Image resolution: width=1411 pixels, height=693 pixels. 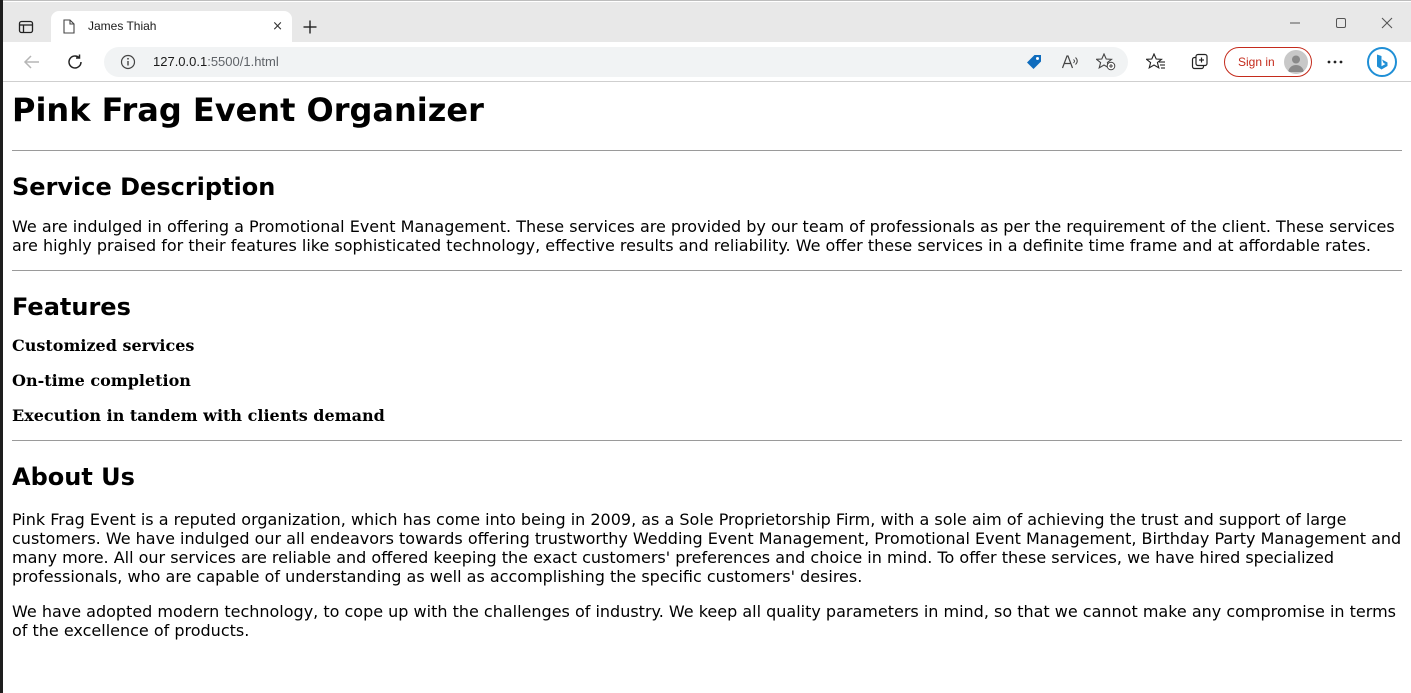 I want to click on url-host: 127.0.0.1, so click(x=180, y=61).